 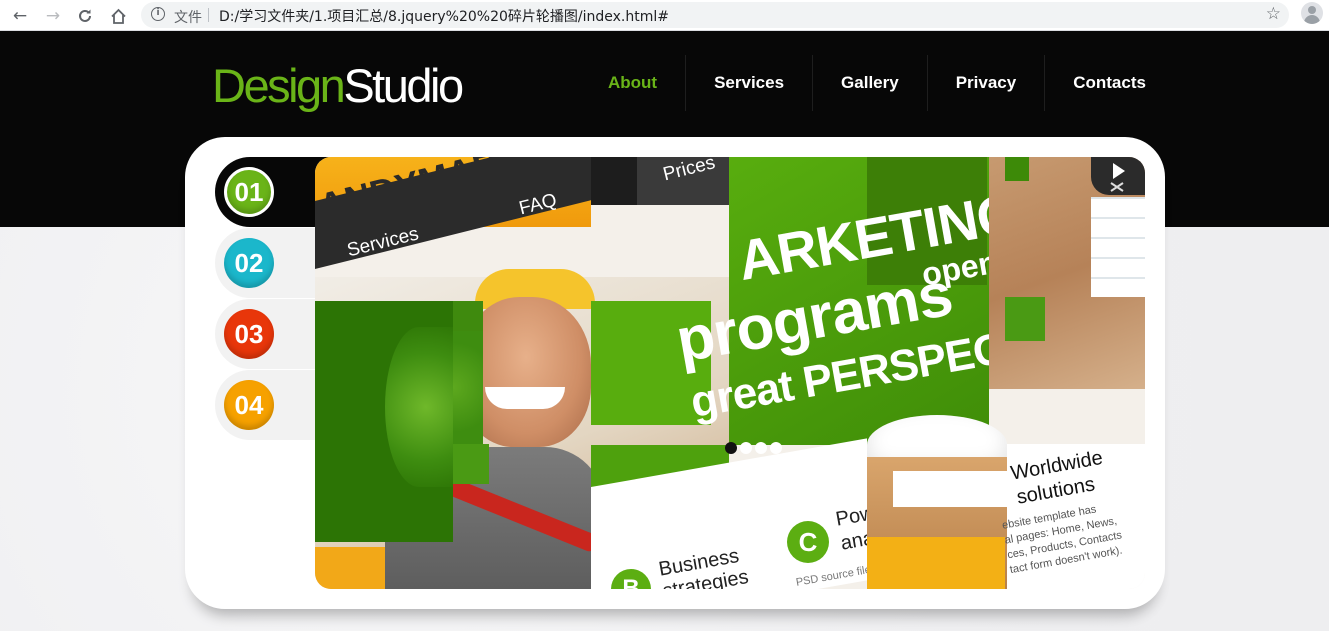 What do you see at coordinates (350, 568) in the screenshot?
I see `slide-orange-corner` at bounding box center [350, 568].